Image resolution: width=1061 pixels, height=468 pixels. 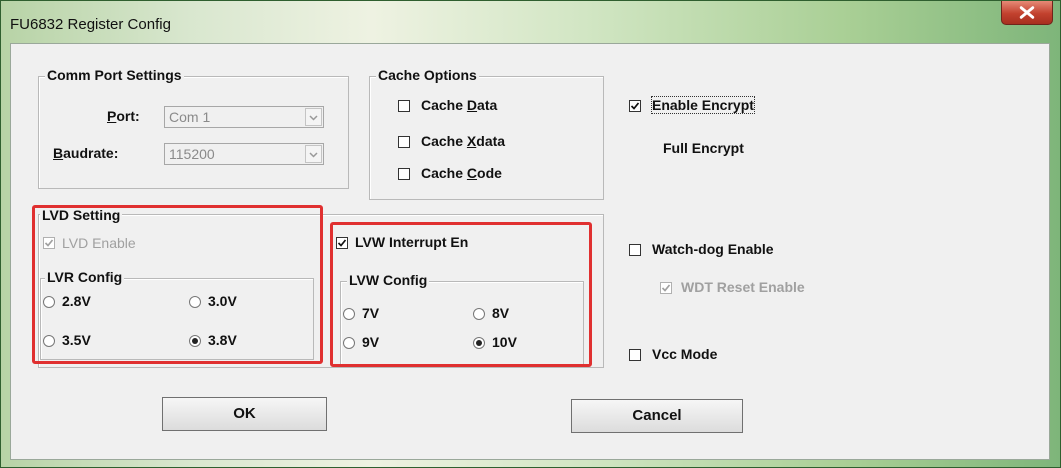 I want to click on port-label: Port:, so click(x=123, y=116).